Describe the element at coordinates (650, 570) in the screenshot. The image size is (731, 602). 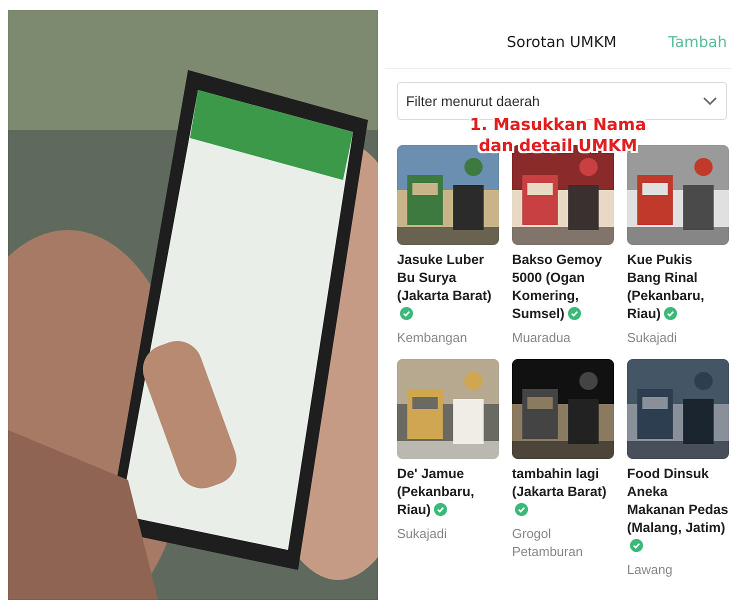
I see `location-label: Lawang` at that location.